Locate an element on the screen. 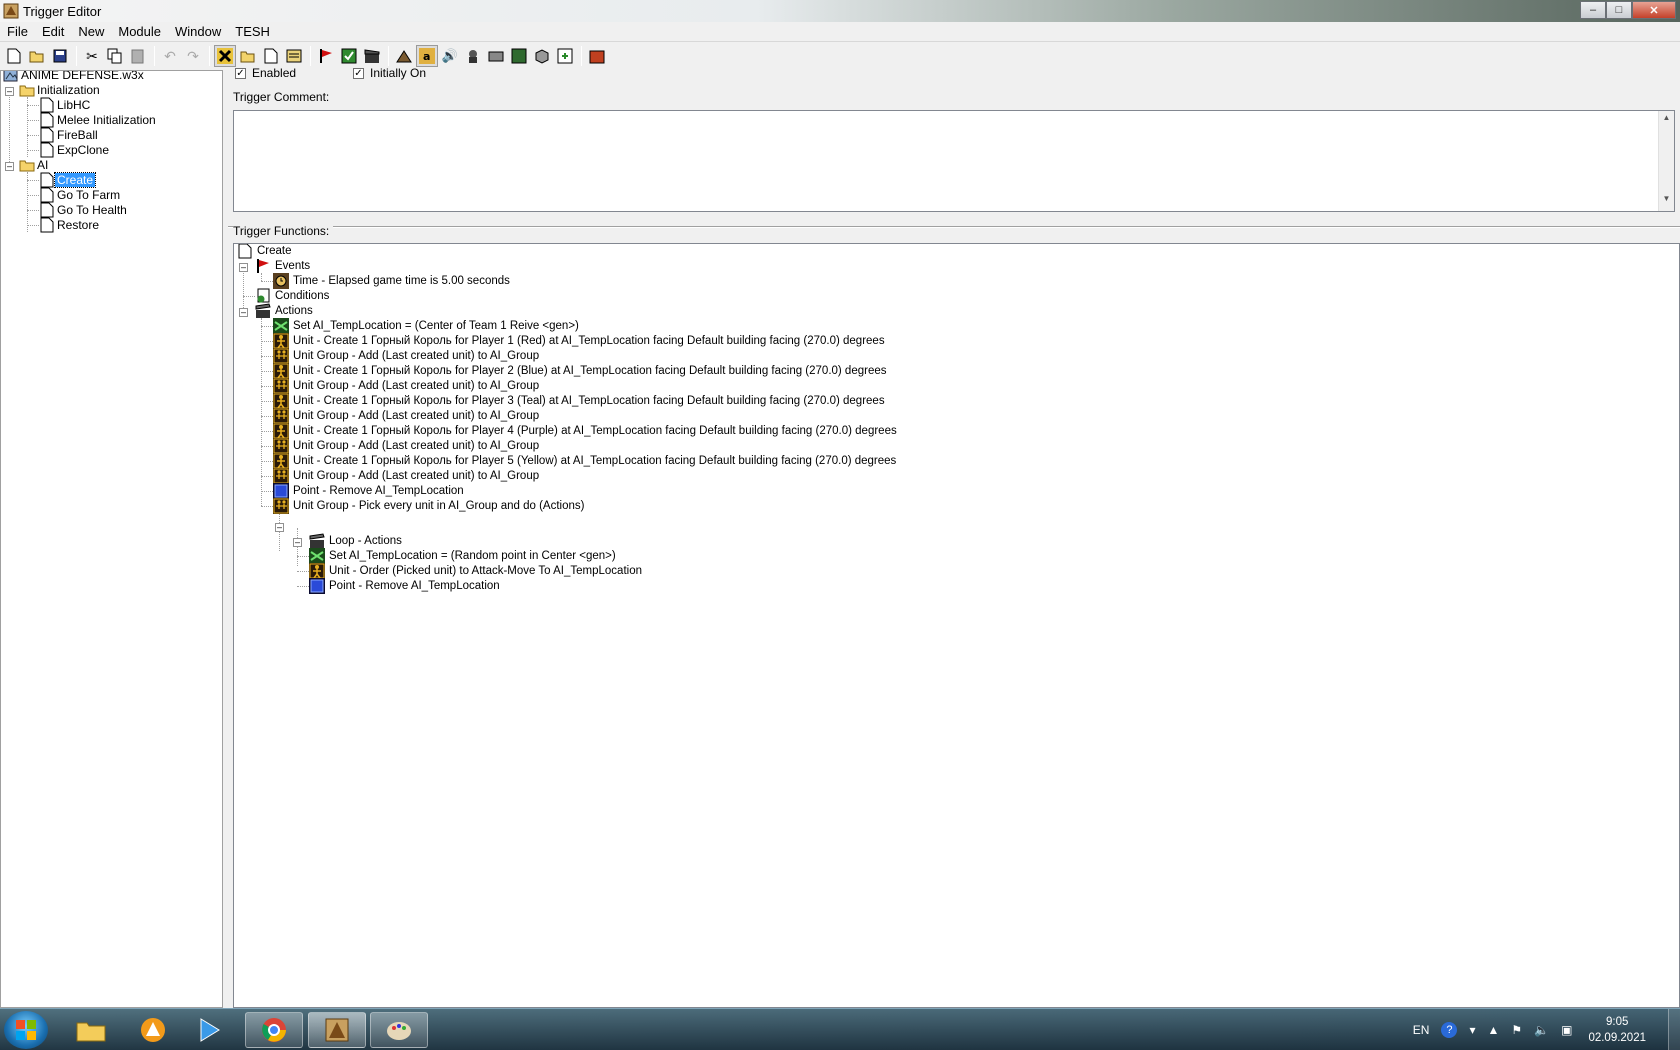  tree-trigger-fireball: FireBall is located at coordinates (69, 135).